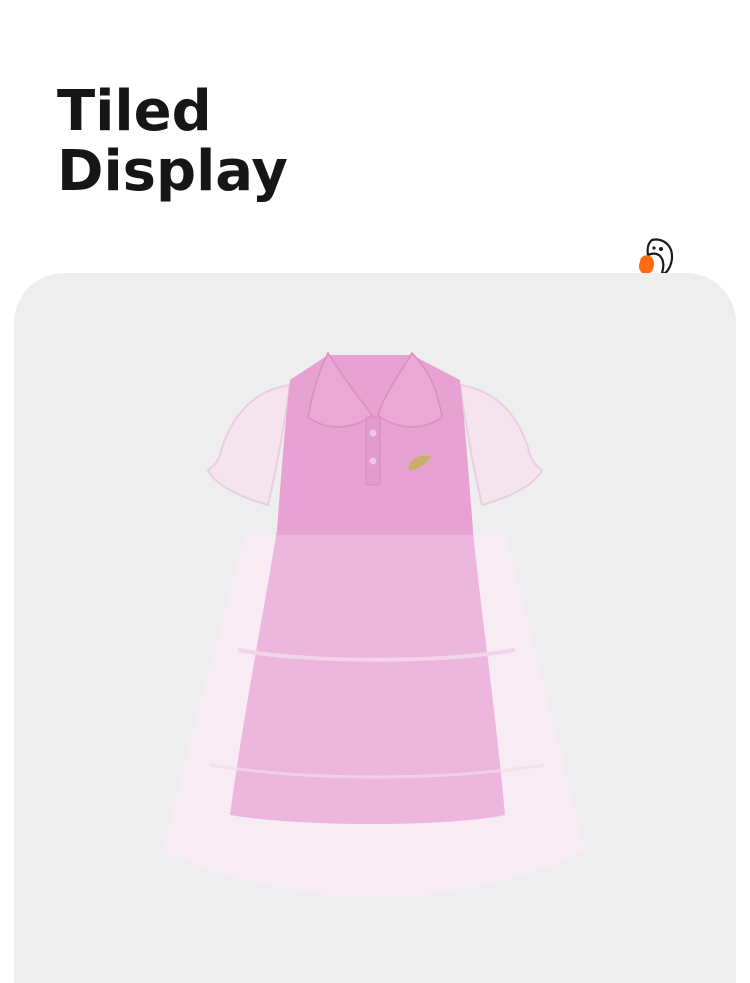 Image resolution: width=750 pixels, height=983 pixels. I want to click on section-title-line-1: Tiled, so click(134, 111).